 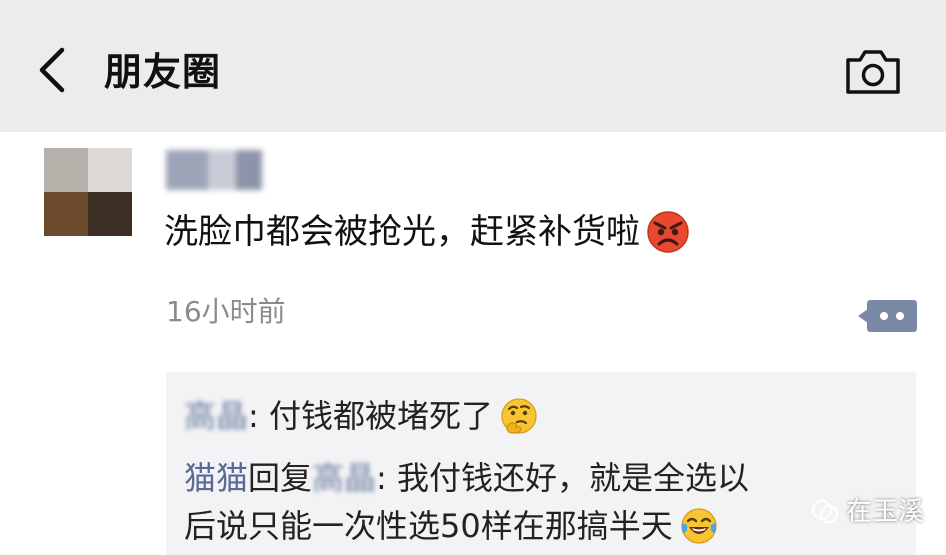 What do you see at coordinates (216, 169) in the screenshot?
I see `author-name` at bounding box center [216, 169].